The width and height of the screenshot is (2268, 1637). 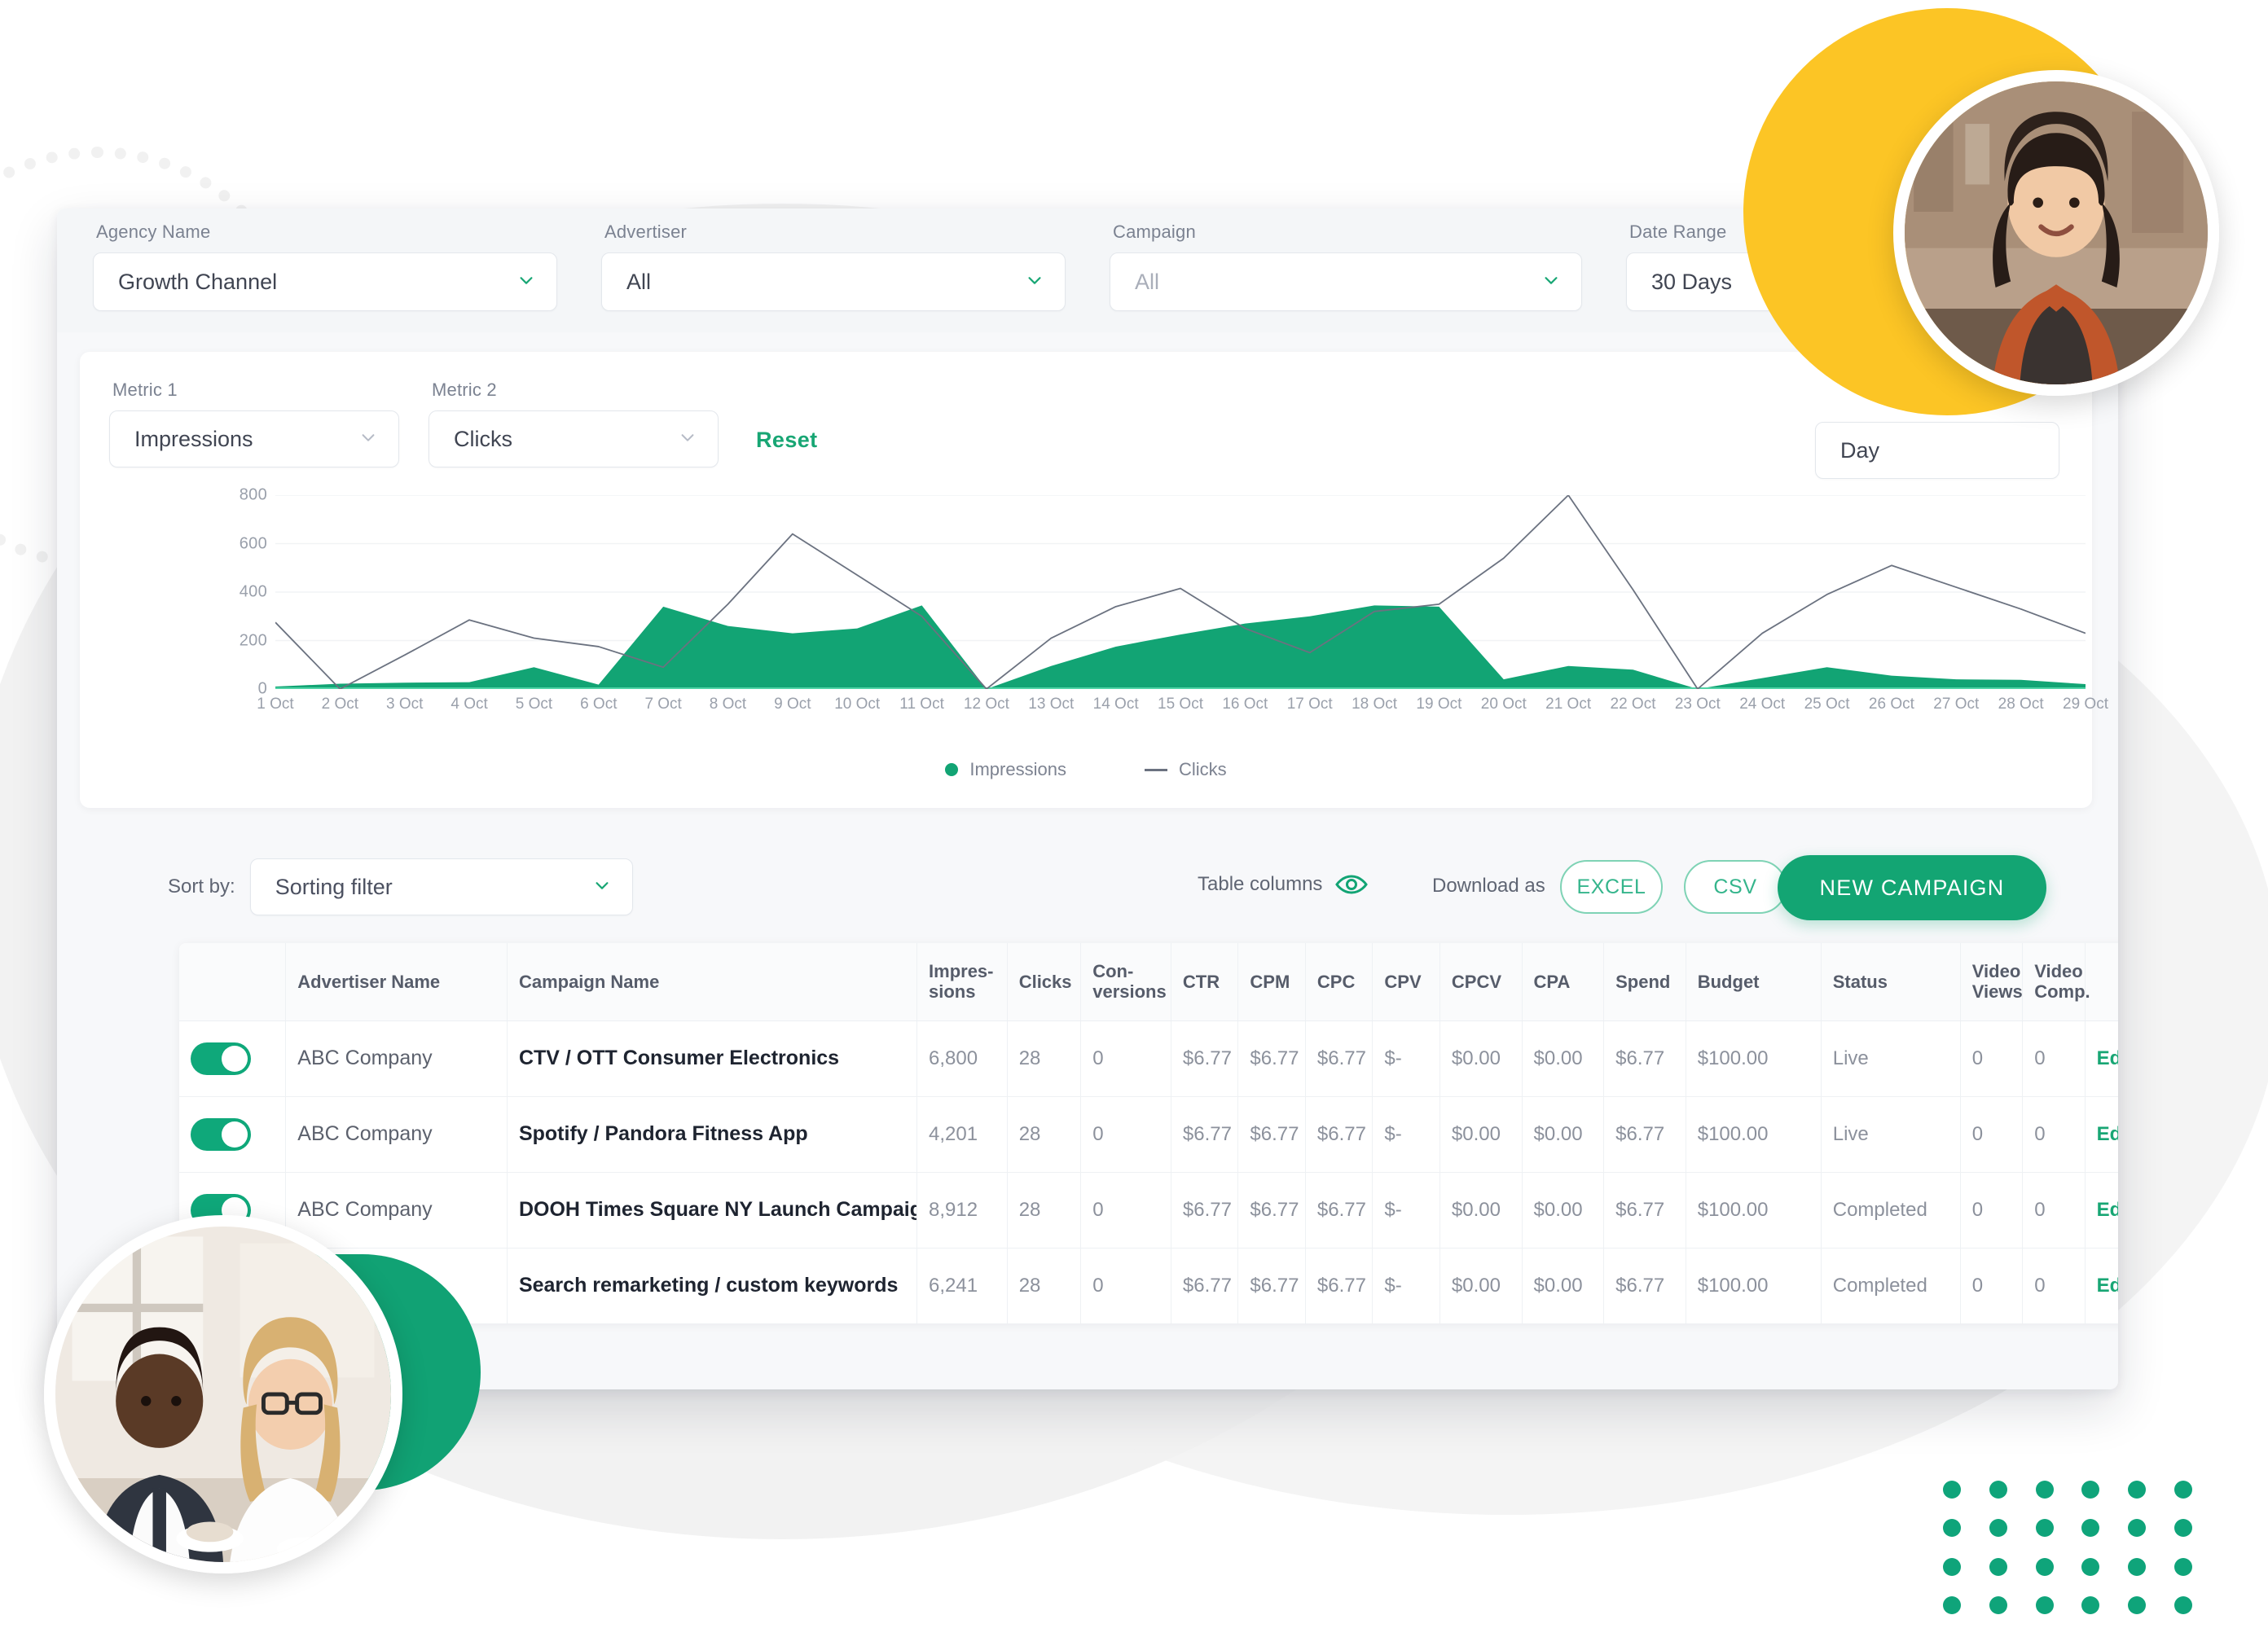 I want to click on x-axis-tick: 2 Oct, so click(x=340, y=704).